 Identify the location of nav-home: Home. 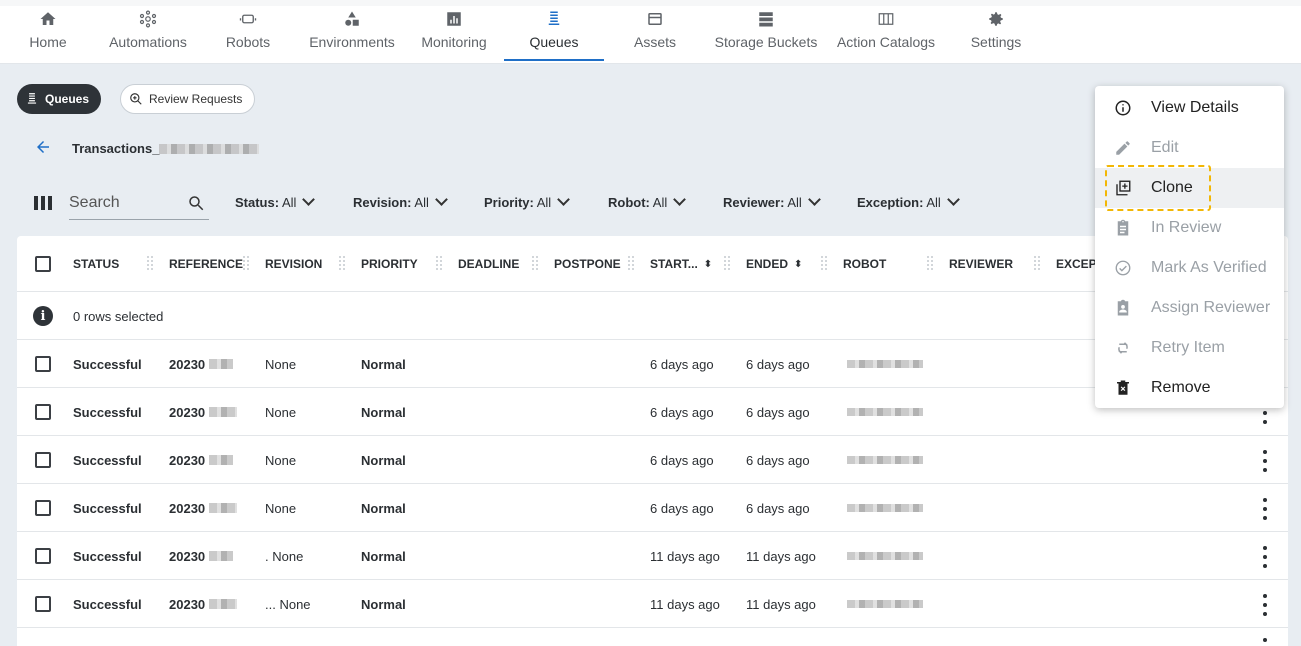
(48, 36).